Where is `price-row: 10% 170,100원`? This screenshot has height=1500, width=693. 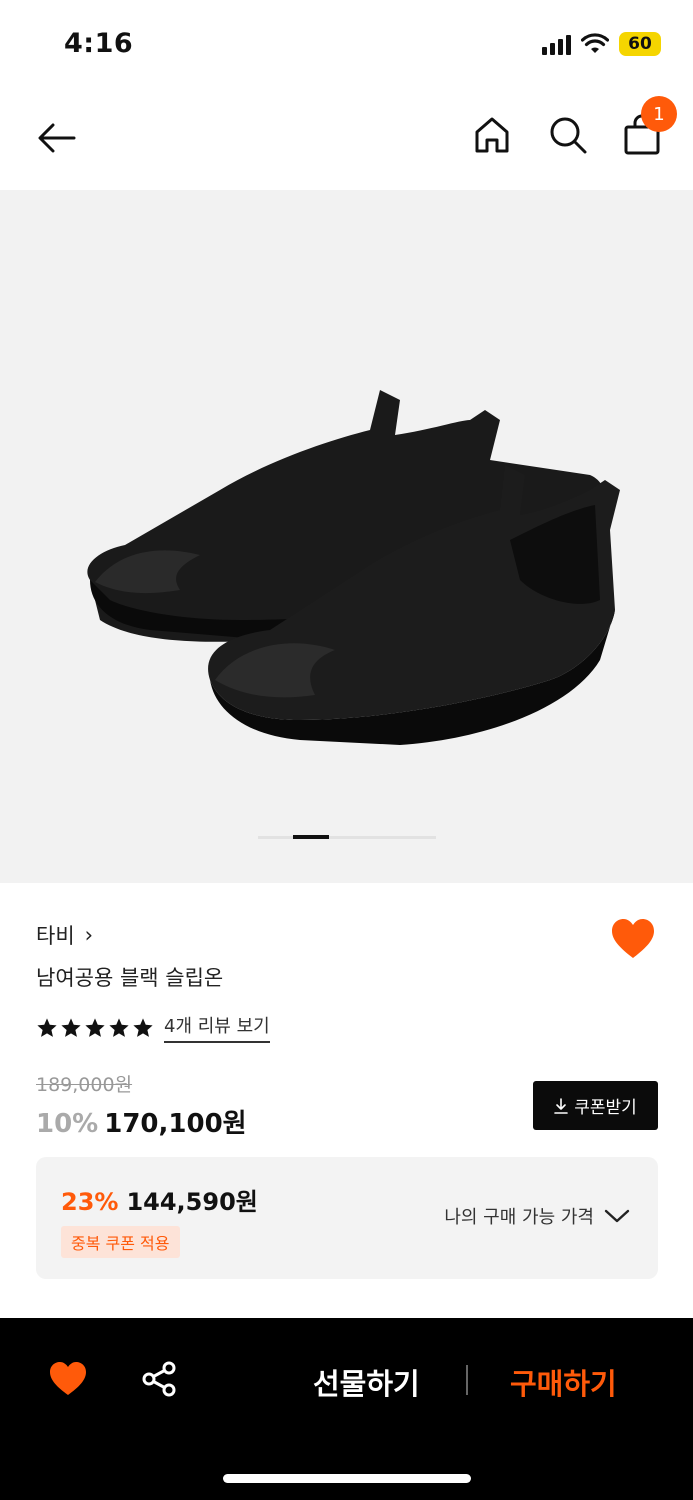 price-row: 10% 170,100원 is located at coordinates (141, 1121).